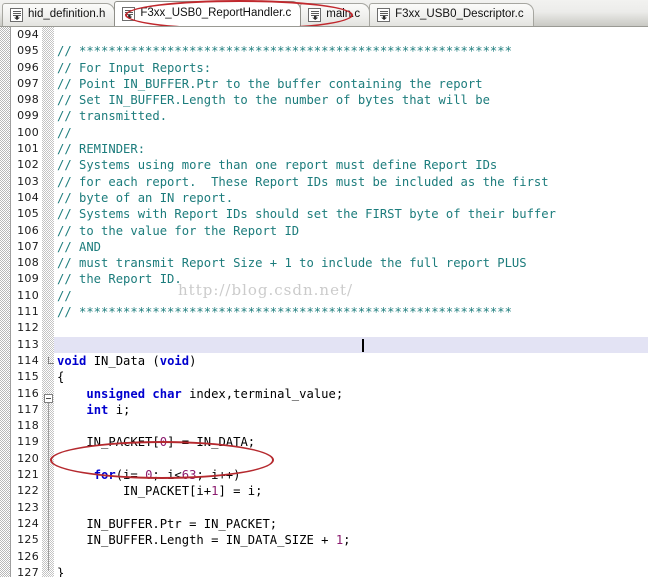 This screenshot has height=577, width=648. Describe the element at coordinates (5, 302) in the screenshot. I see `breakpoint-margin` at that location.